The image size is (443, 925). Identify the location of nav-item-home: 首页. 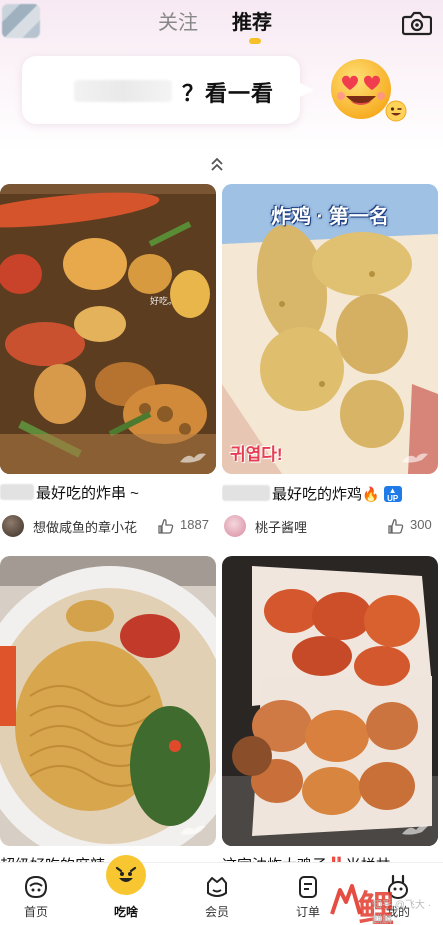
(38, 894).